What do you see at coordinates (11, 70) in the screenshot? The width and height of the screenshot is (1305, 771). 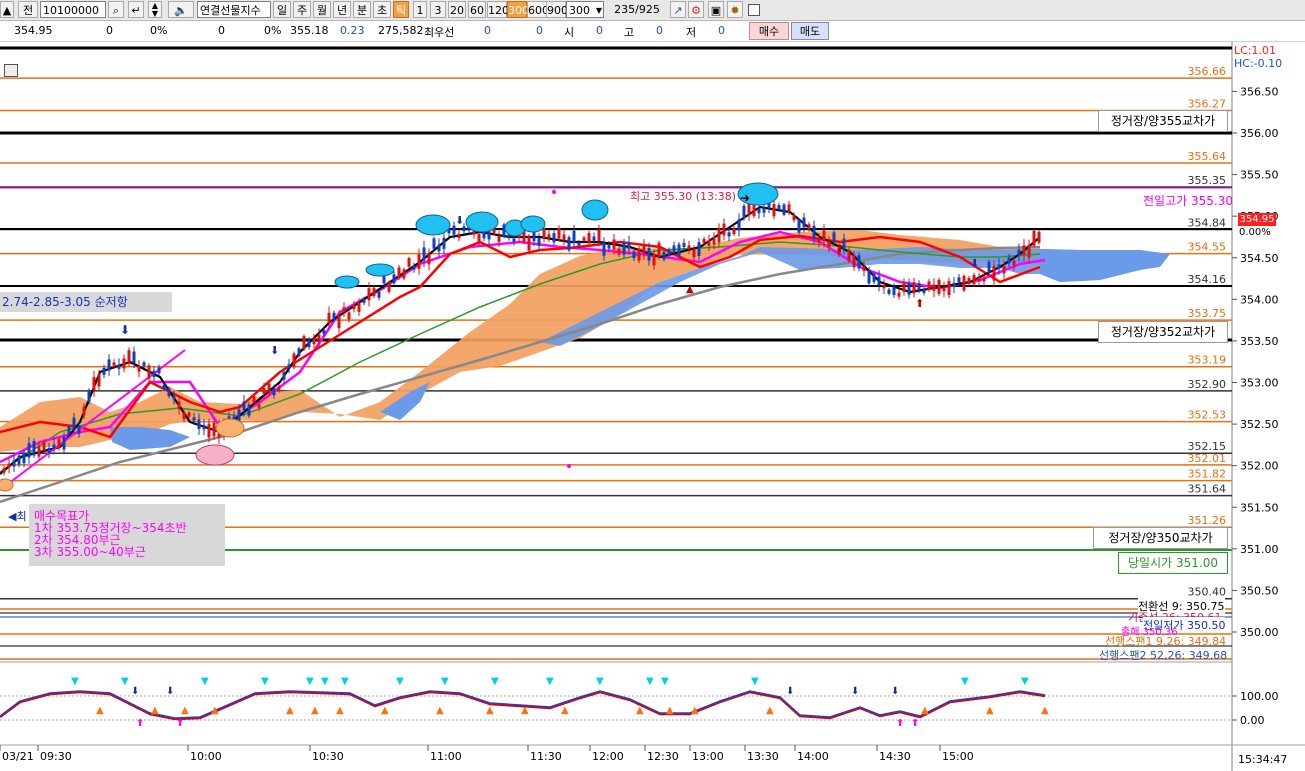 I see `table-icon` at bounding box center [11, 70].